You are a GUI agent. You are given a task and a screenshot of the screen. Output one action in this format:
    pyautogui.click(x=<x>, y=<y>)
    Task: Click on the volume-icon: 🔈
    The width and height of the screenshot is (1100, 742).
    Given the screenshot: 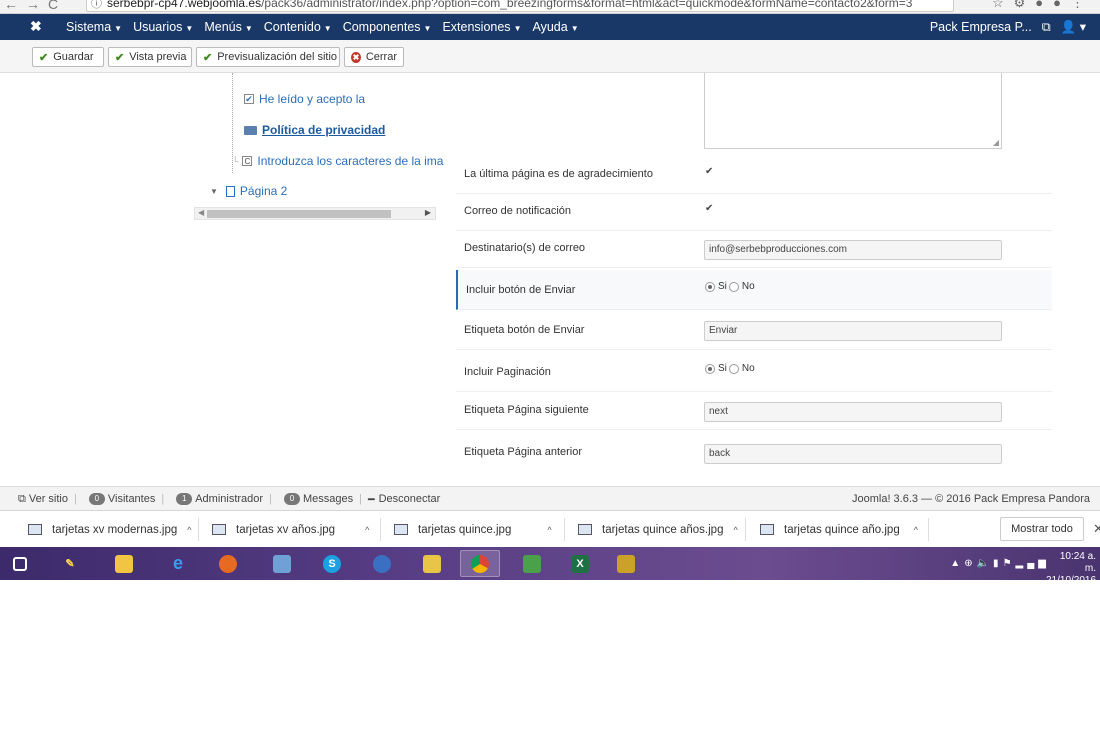 What is the action you would take?
    pyautogui.click(x=985, y=563)
    